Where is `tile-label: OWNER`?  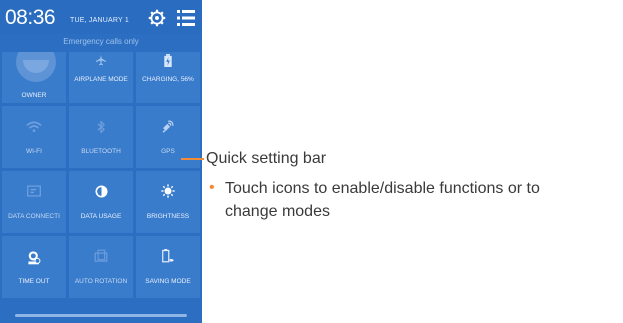 tile-label: OWNER is located at coordinates (34, 95).